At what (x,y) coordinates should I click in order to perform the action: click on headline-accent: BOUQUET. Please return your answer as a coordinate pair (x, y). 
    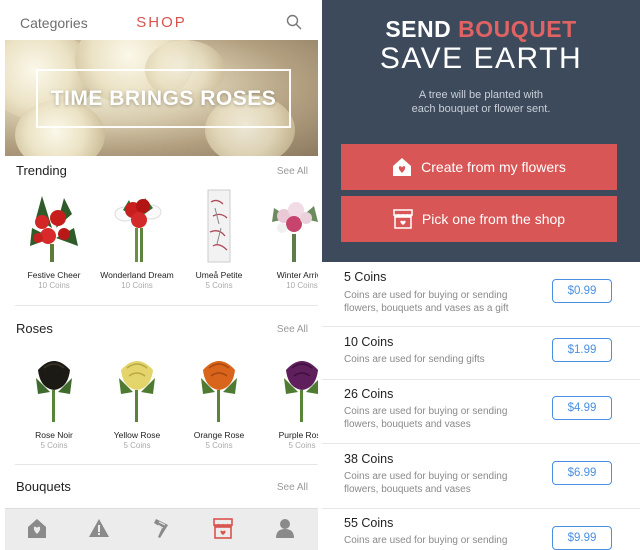
    Looking at the image, I should click on (517, 29).